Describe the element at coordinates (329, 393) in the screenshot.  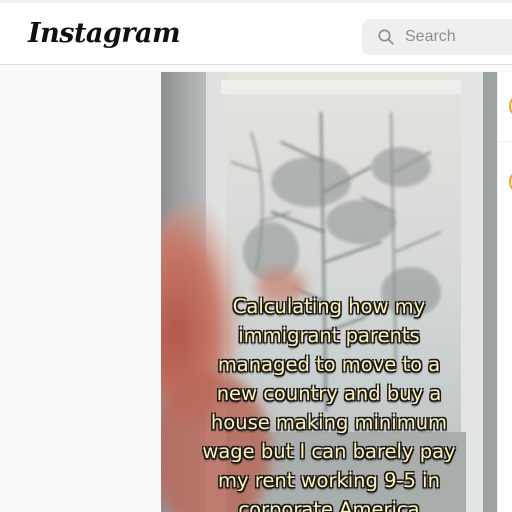
I see `caption-line: new country and buy a` at that location.